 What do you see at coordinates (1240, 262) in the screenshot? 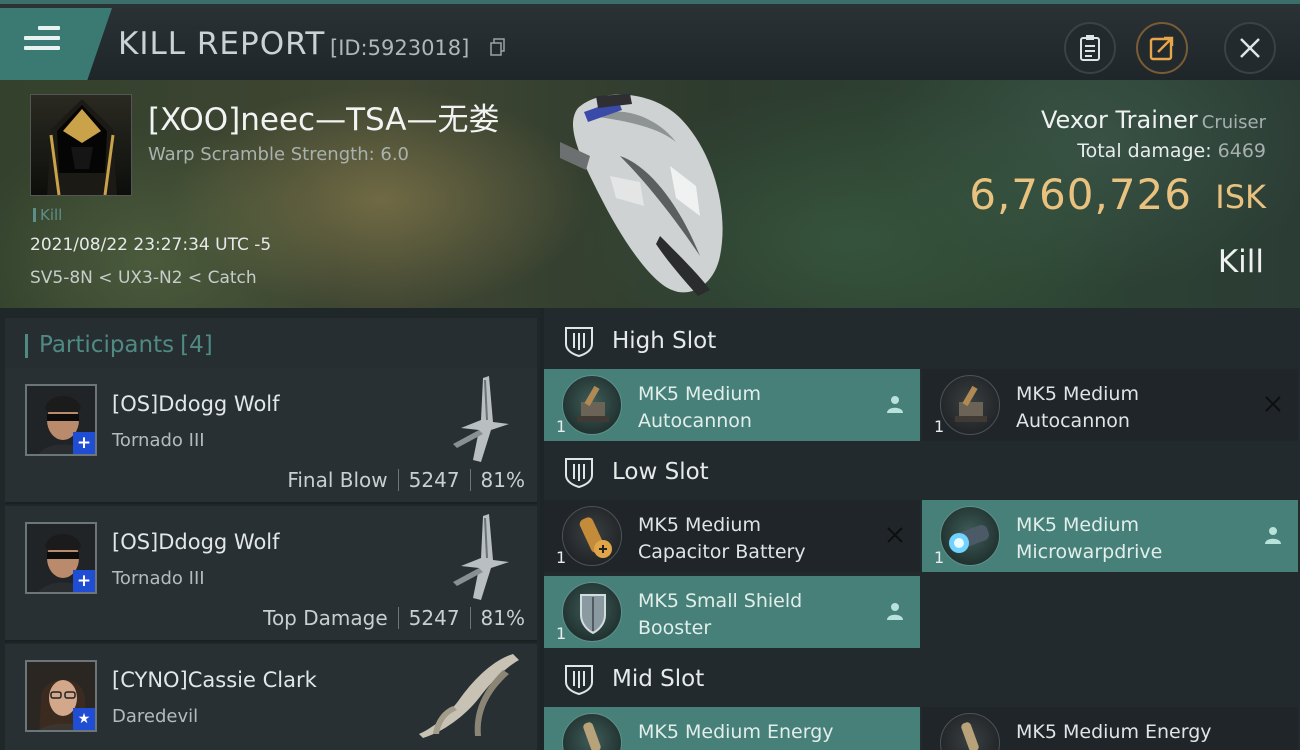
I see `result-label: Kill` at bounding box center [1240, 262].